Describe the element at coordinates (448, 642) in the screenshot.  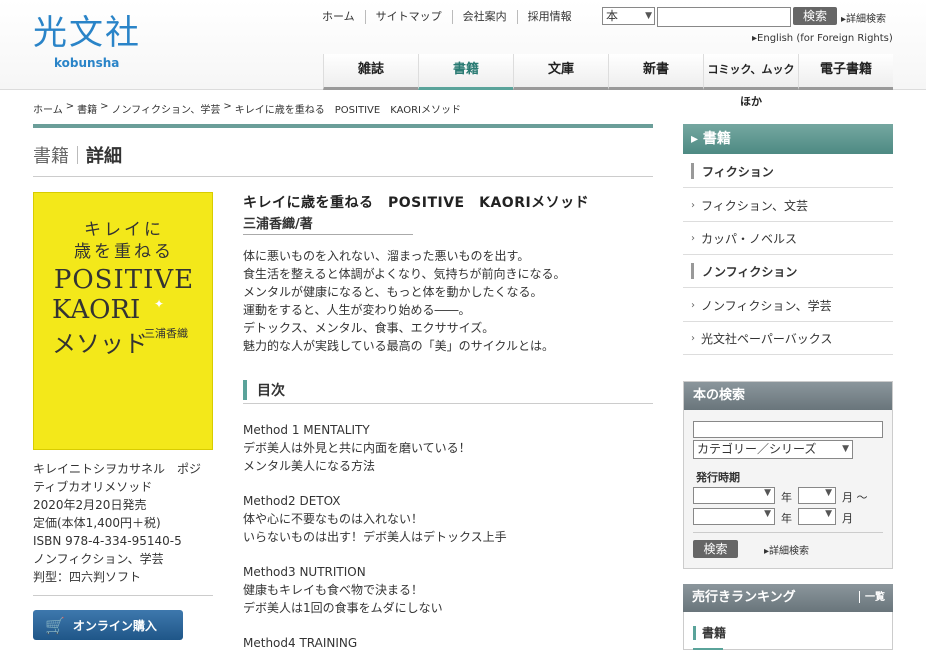
I see `toc-item: Method4 TRAINING` at that location.